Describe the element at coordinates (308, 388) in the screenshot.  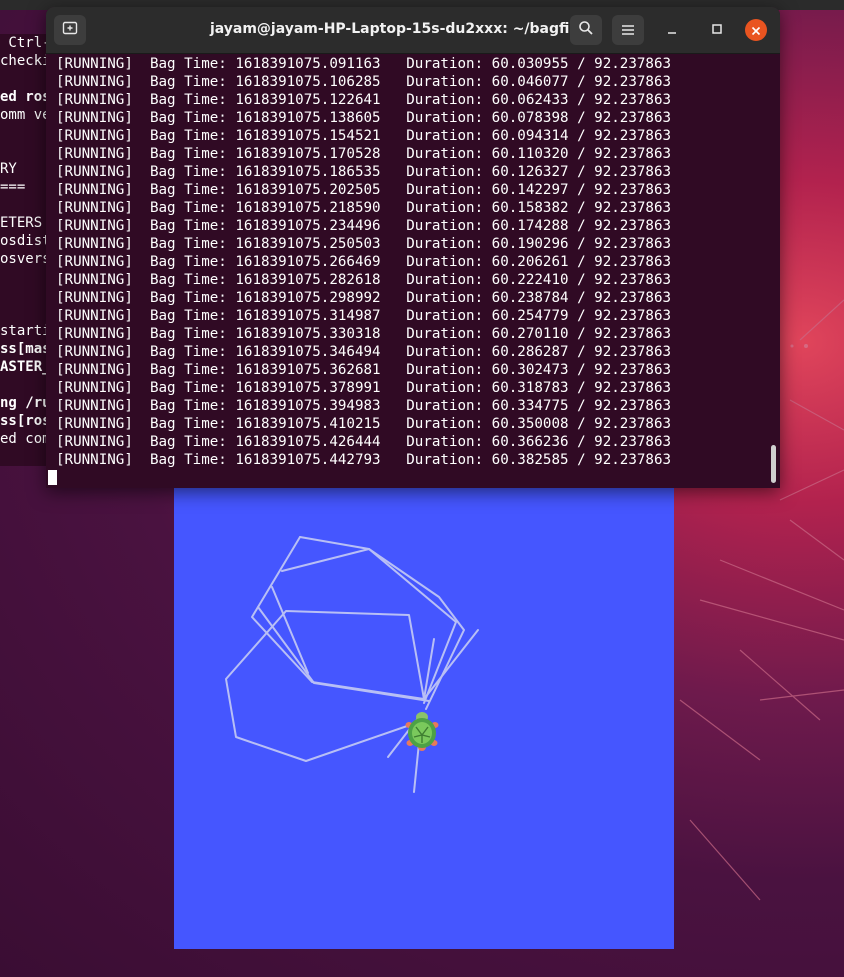
I see `bag-time-value: 1618391075.378991` at that location.